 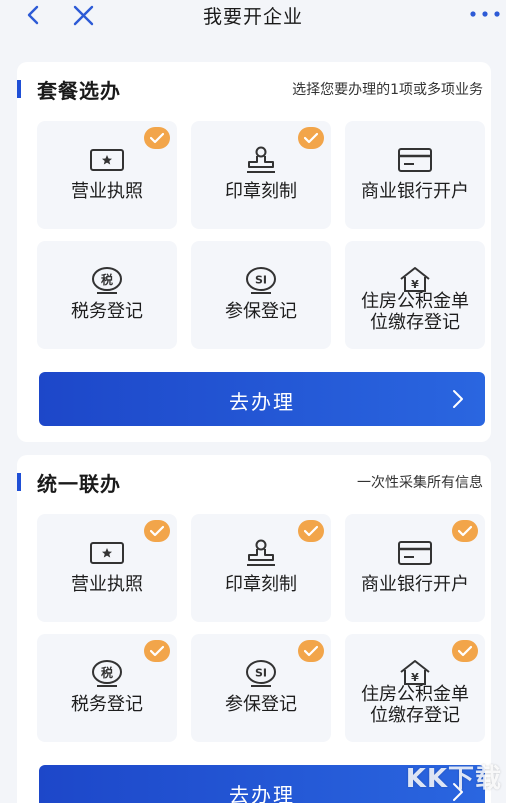 I want to click on section-title: 统一联办, so click(x=79, y=484).